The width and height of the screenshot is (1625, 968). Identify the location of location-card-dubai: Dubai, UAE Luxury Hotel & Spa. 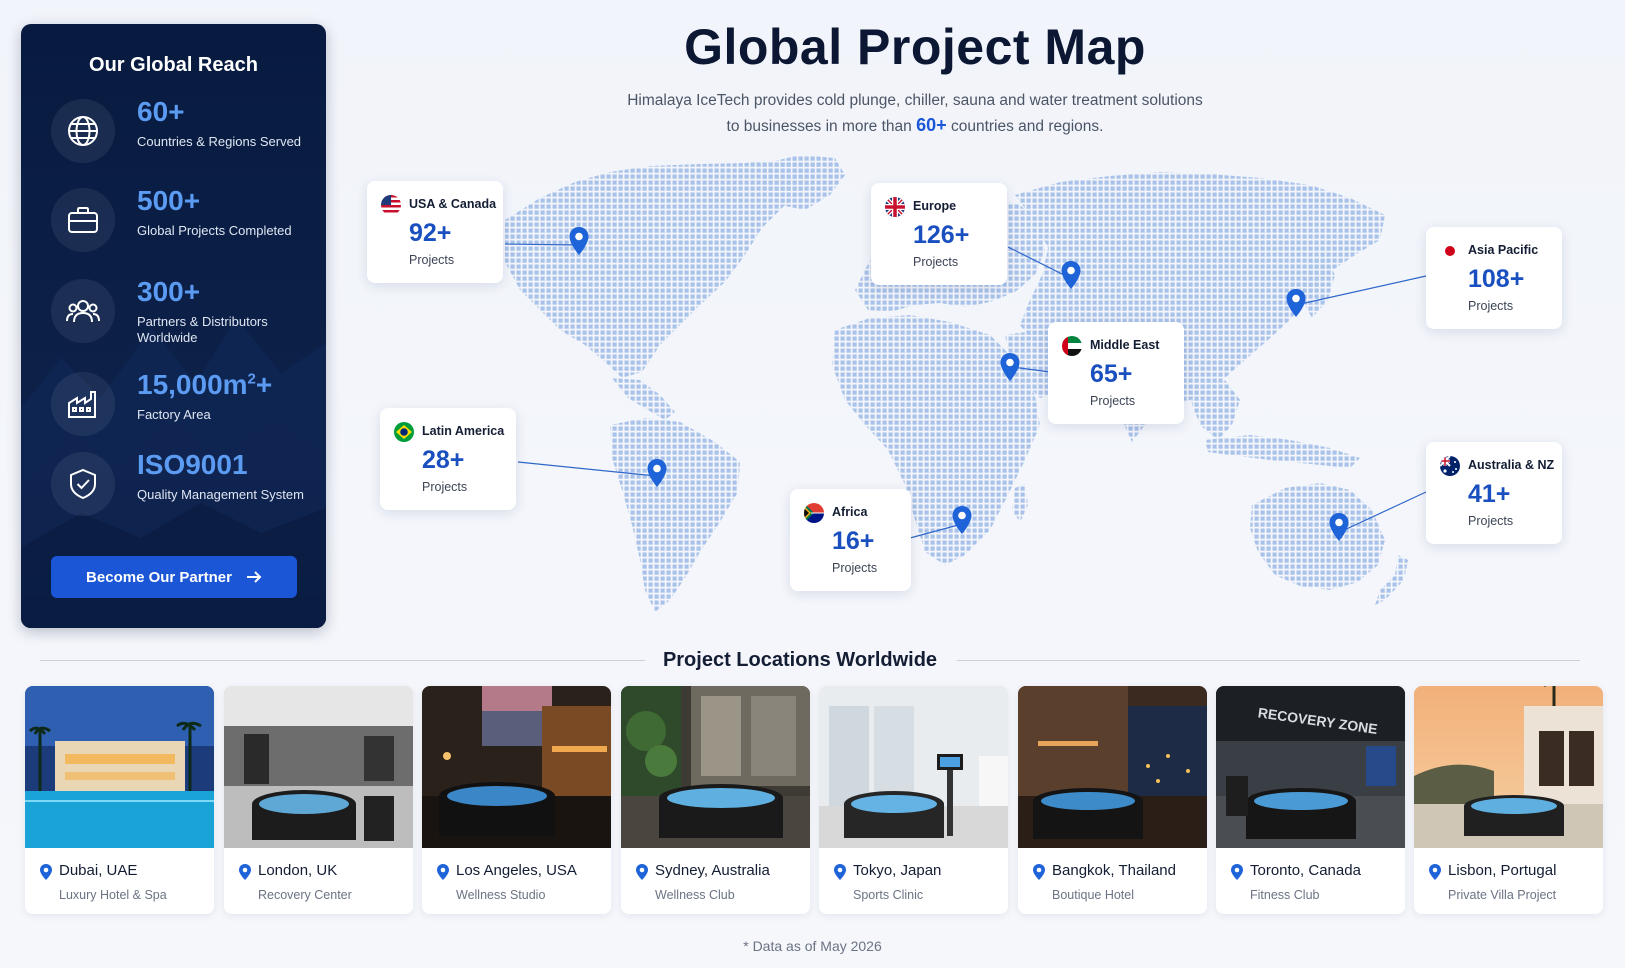
(119, 800).